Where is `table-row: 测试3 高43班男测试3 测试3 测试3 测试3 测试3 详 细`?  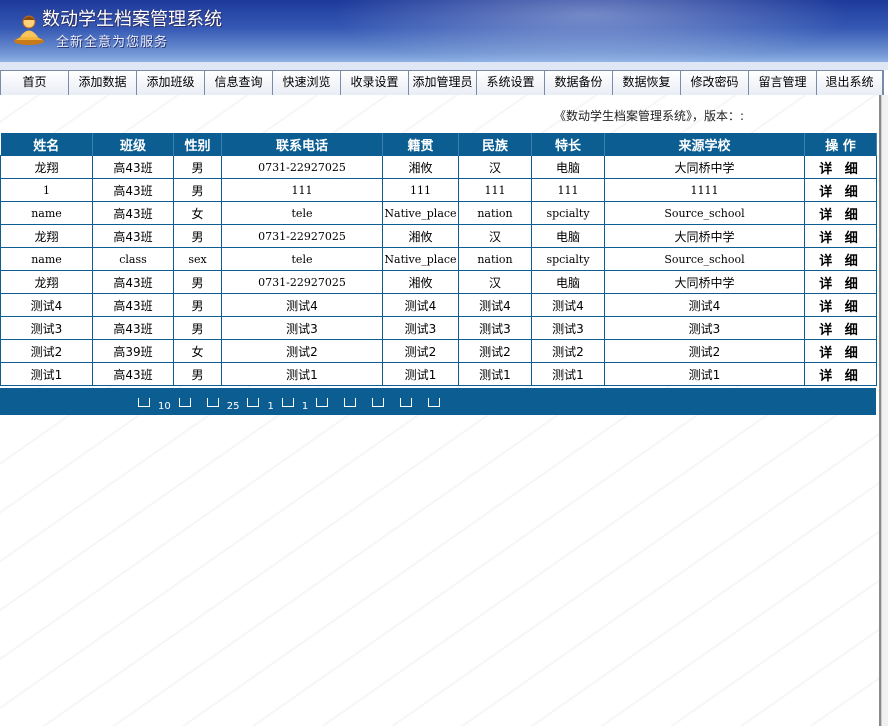 table-row: 测试3 高43班男测试3 测试3 测试3 测试3 测试3 详 细 is located at coordinates (438, 328).